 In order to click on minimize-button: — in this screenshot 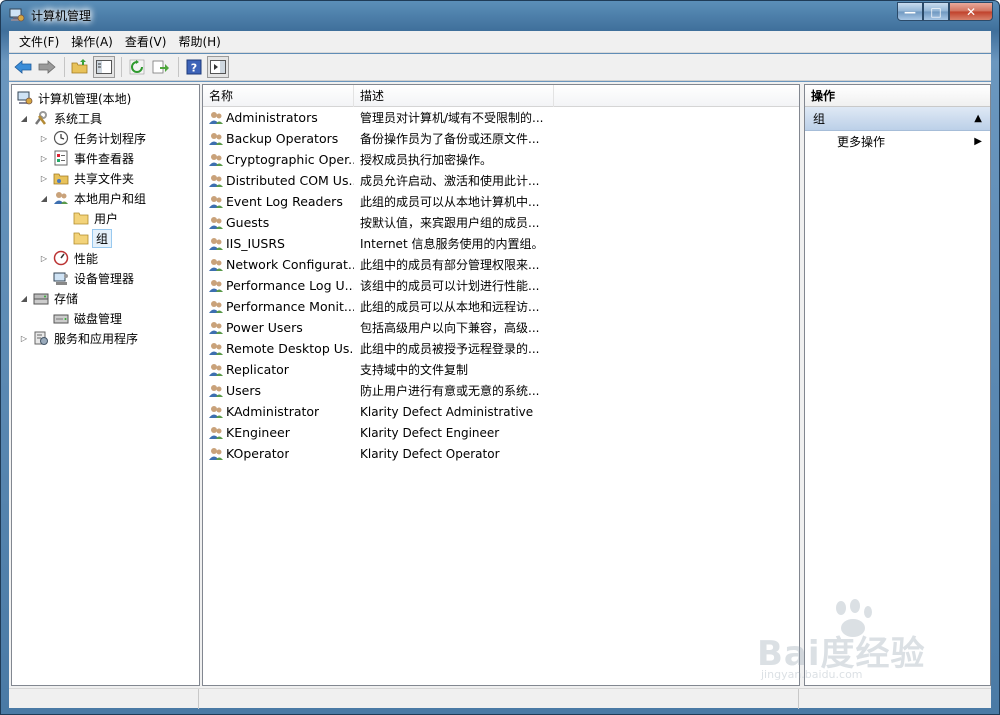, I will do `click(910, 11)`.